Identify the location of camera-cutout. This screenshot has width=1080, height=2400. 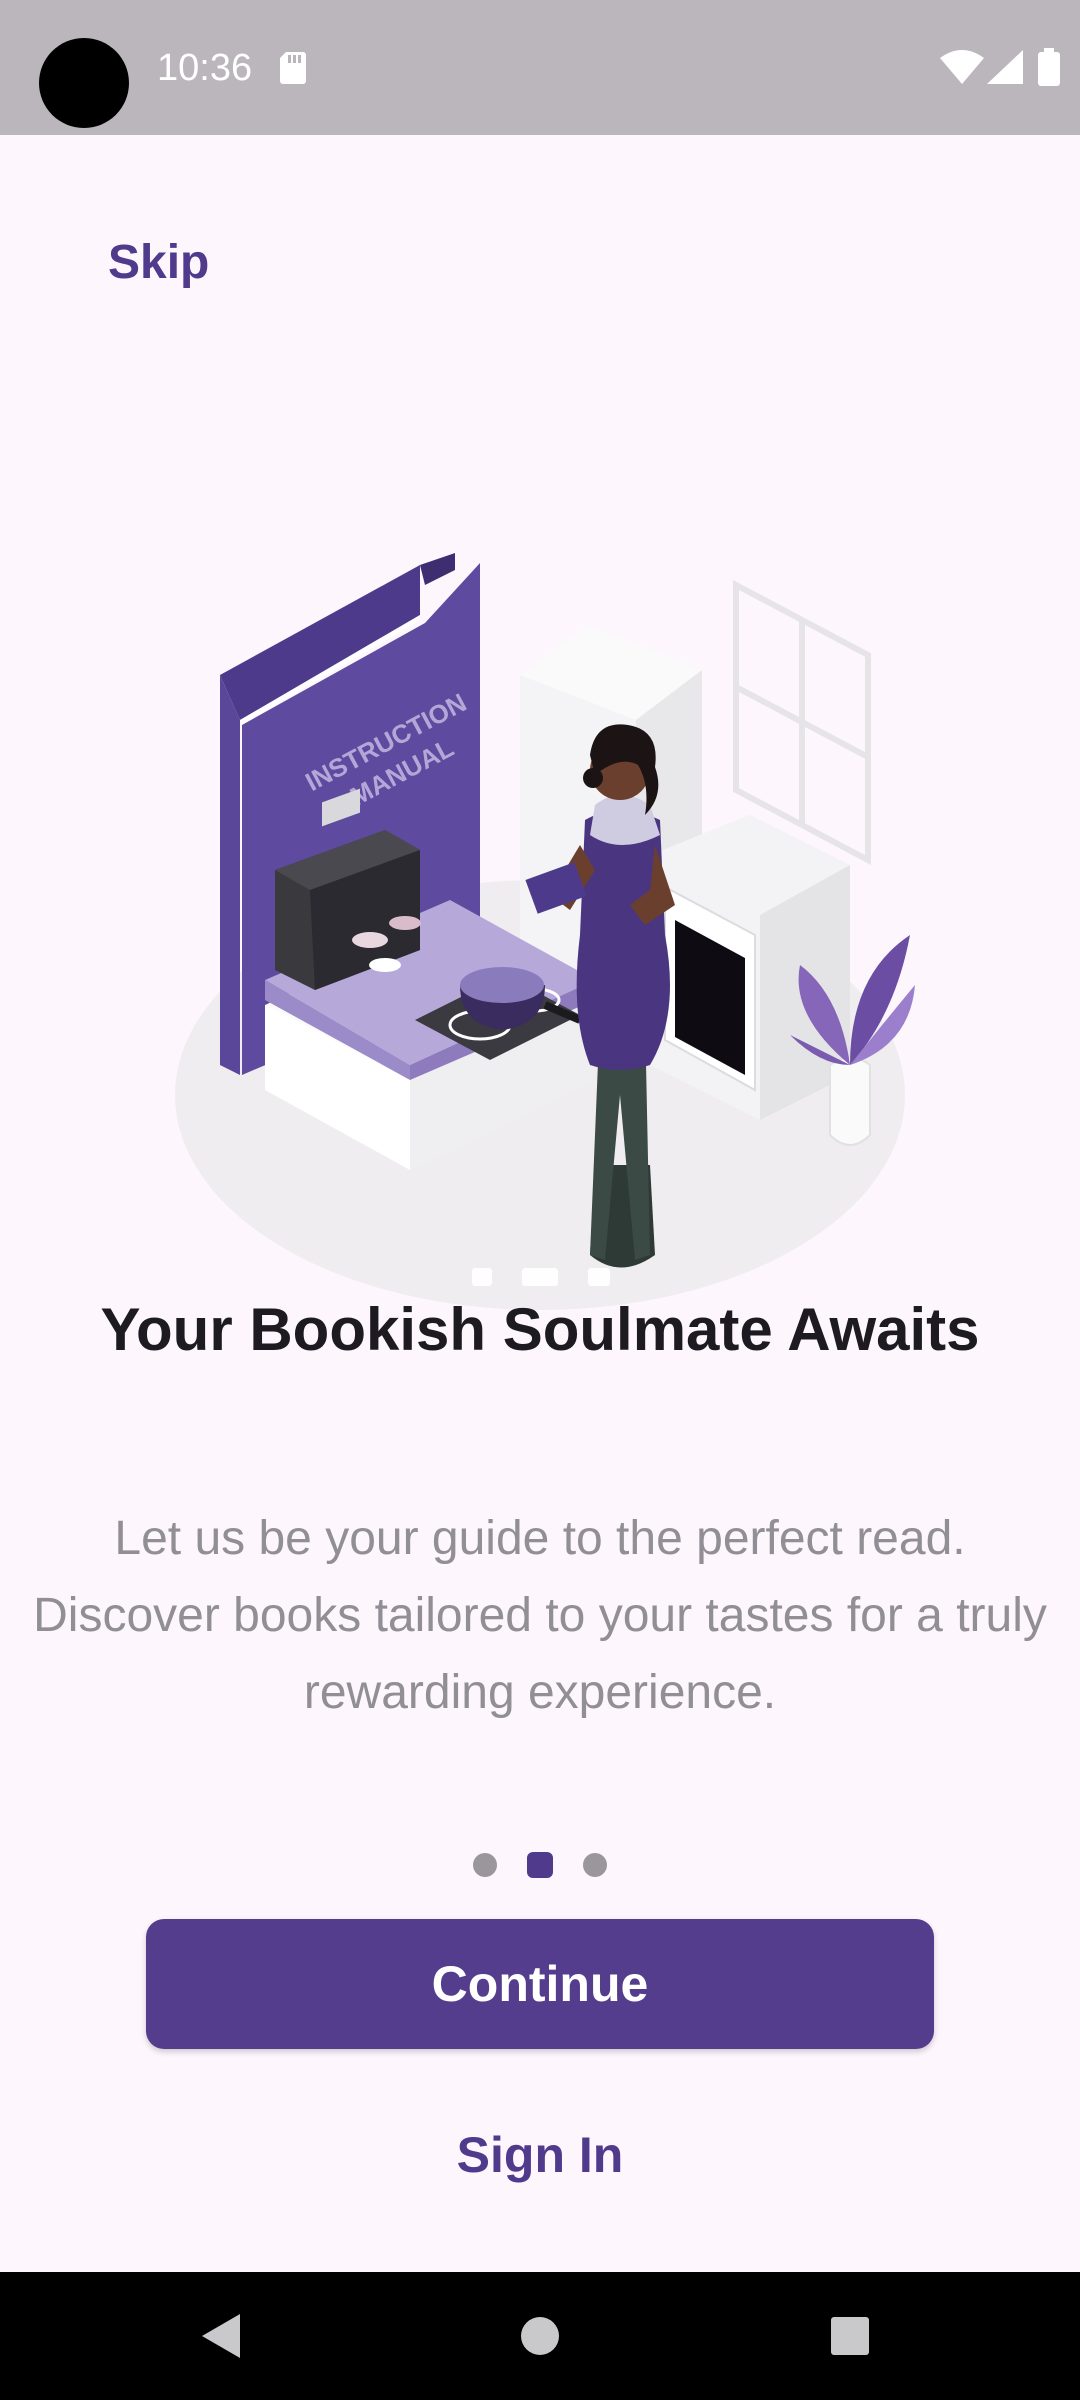
(84, 83).